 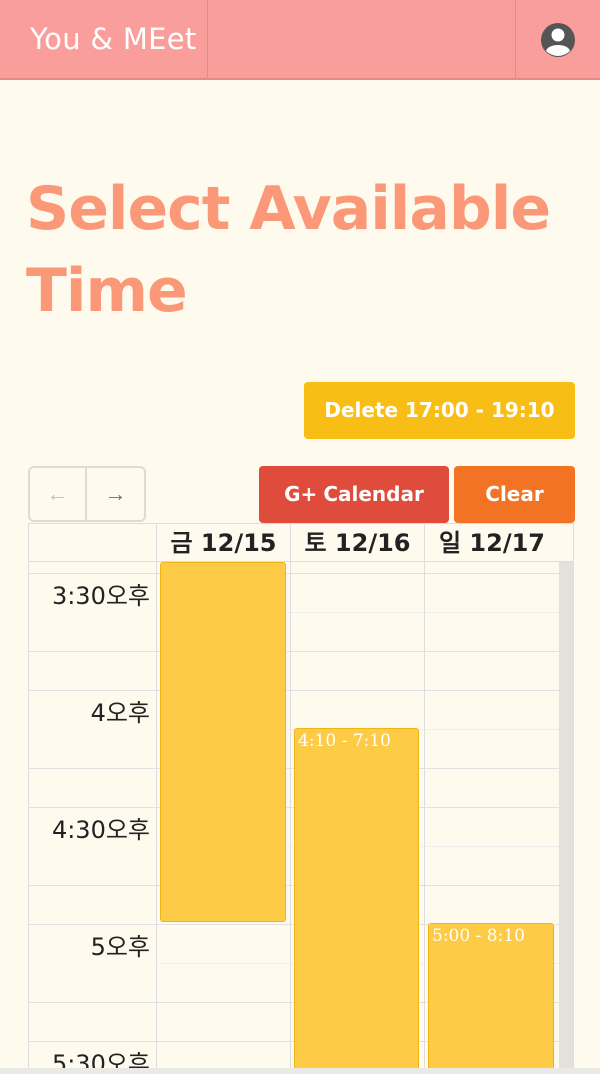 I want to click on time-label: 3:30오후, so click(x=100, y=596).